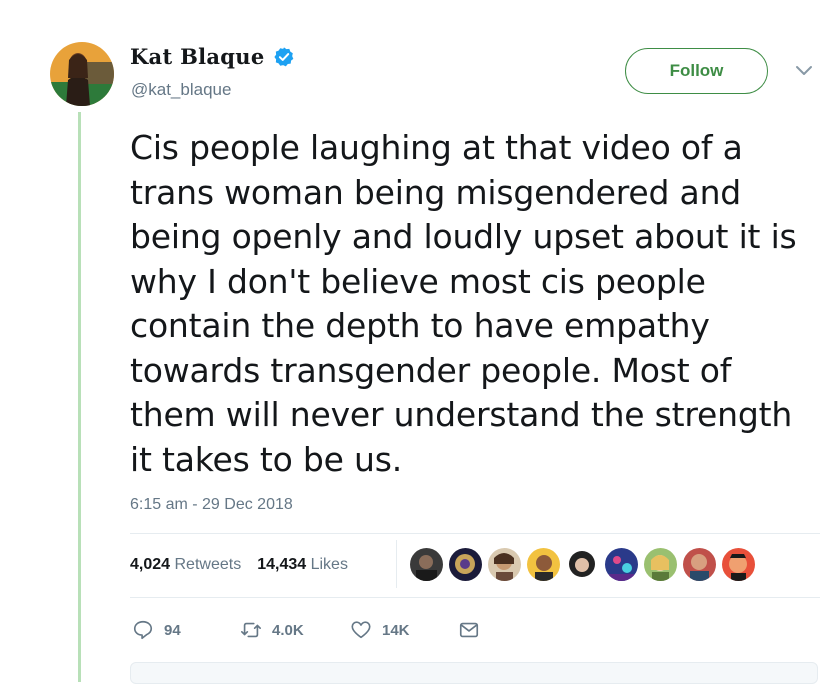 The height and width of the screenshot is (684, 835). I want to click on follow-button: Follow, so click(696, 71).